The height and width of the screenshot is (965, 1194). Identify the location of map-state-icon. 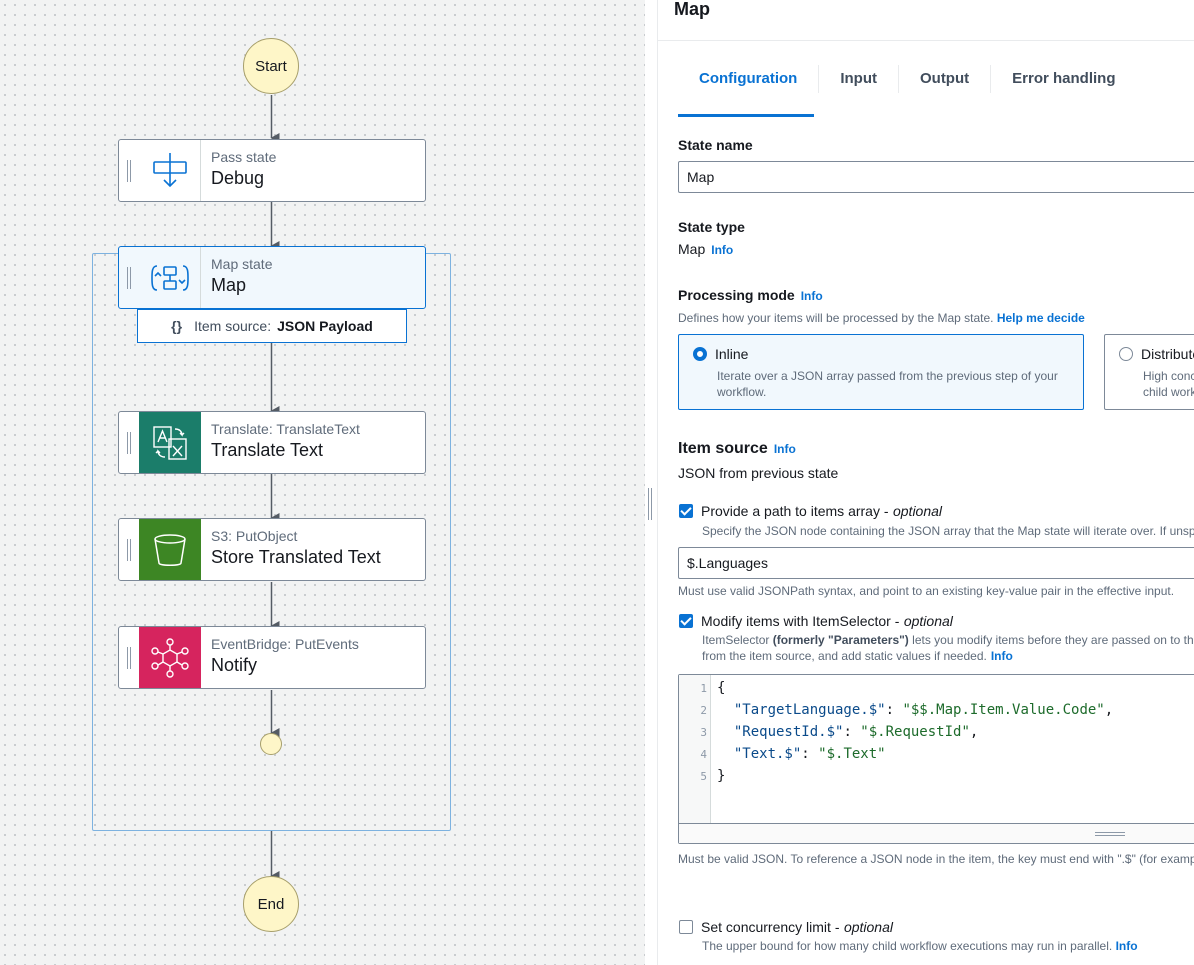
(170, 277).